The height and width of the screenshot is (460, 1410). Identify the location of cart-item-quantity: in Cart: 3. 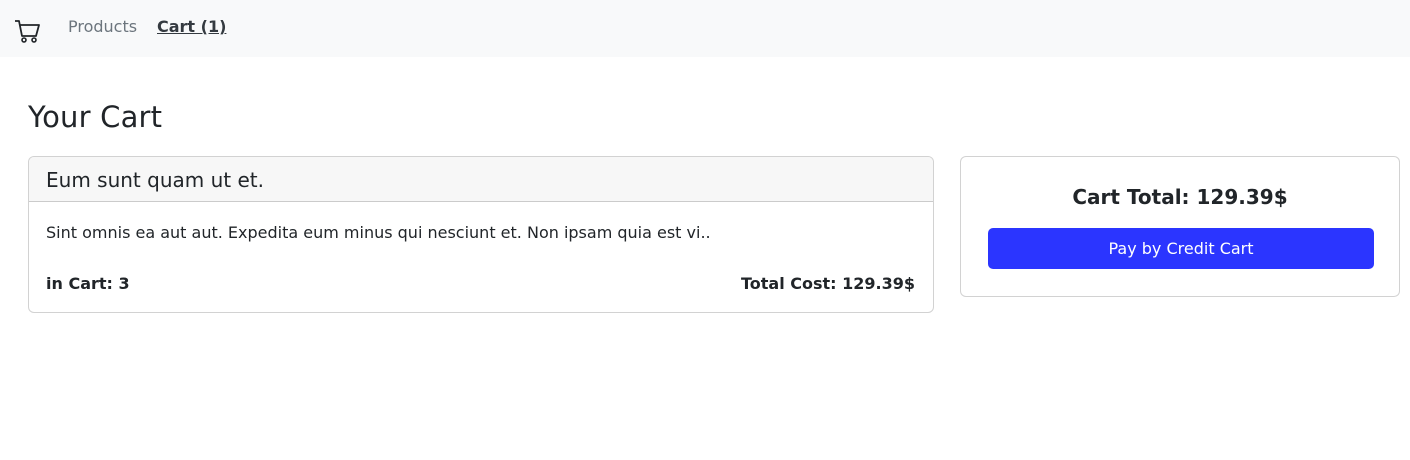
(88, 283).